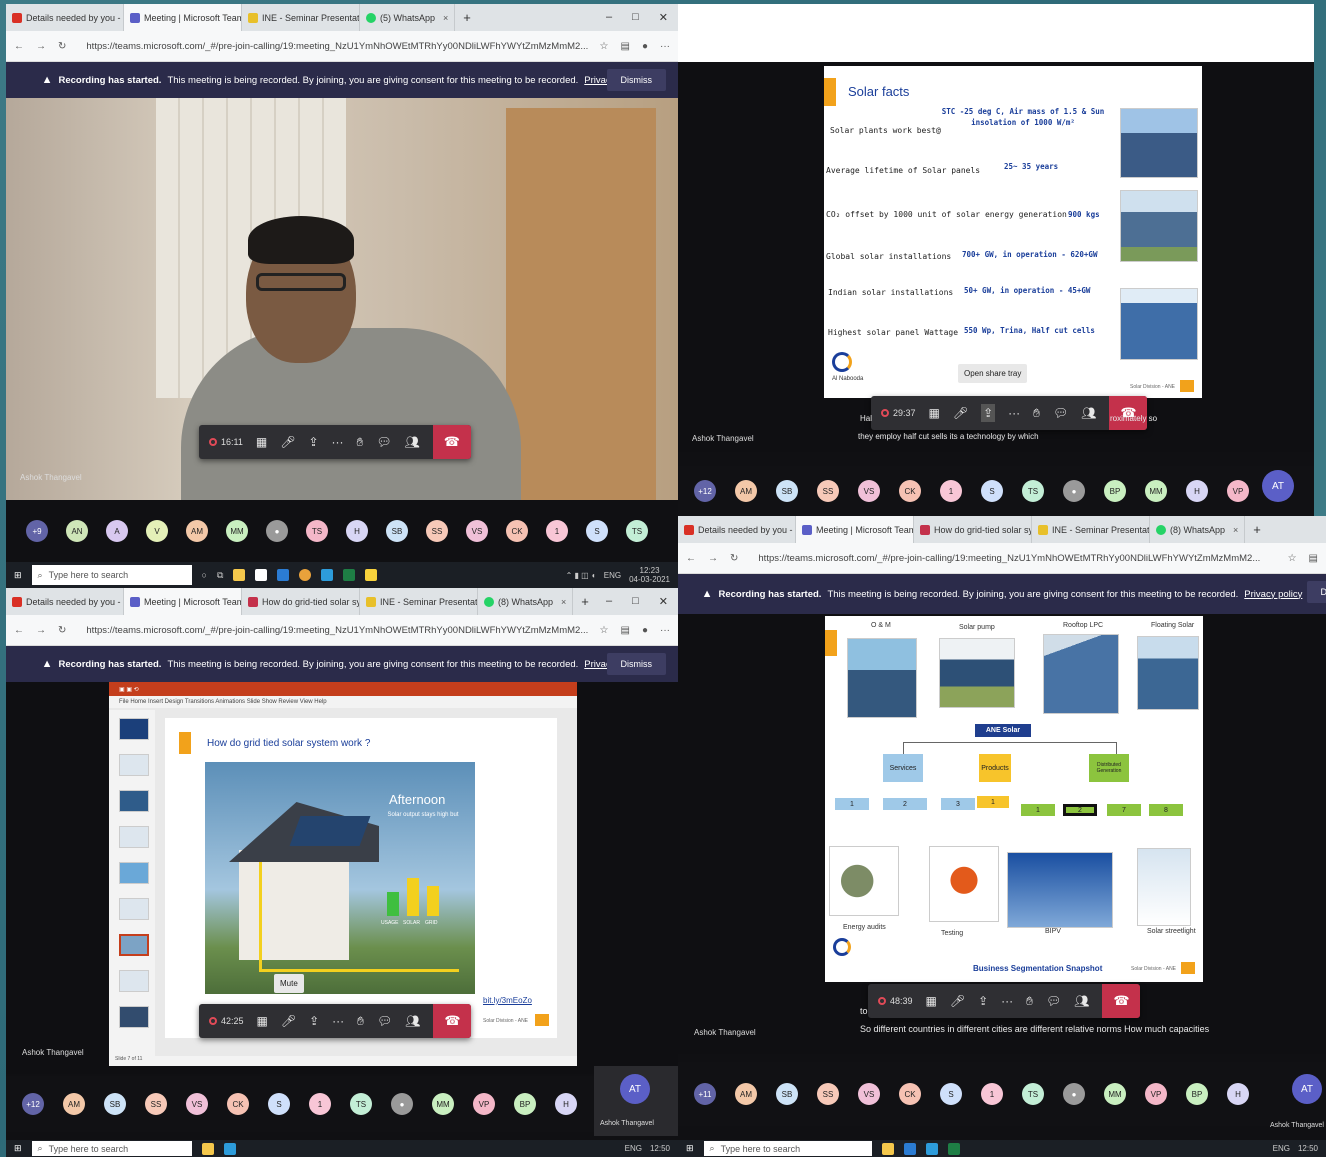  Describe the element at coordinates (117, 531) in the screenshot. I see `avatar: A` at that location.